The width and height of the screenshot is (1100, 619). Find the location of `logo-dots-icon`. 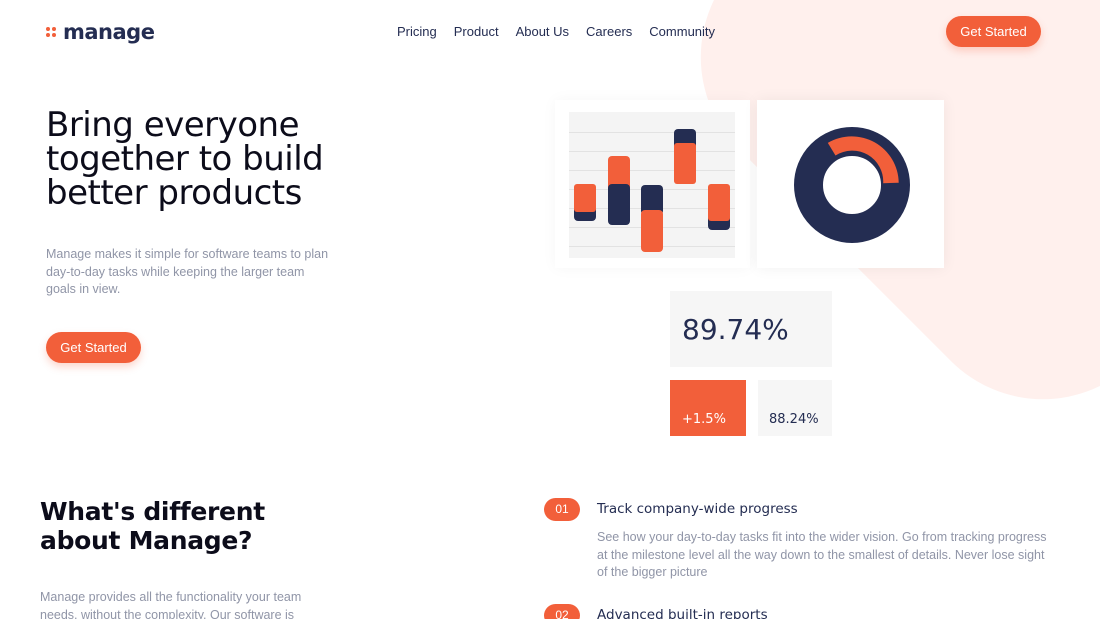

logo-dots-icon is located at coordinates (51, 32).